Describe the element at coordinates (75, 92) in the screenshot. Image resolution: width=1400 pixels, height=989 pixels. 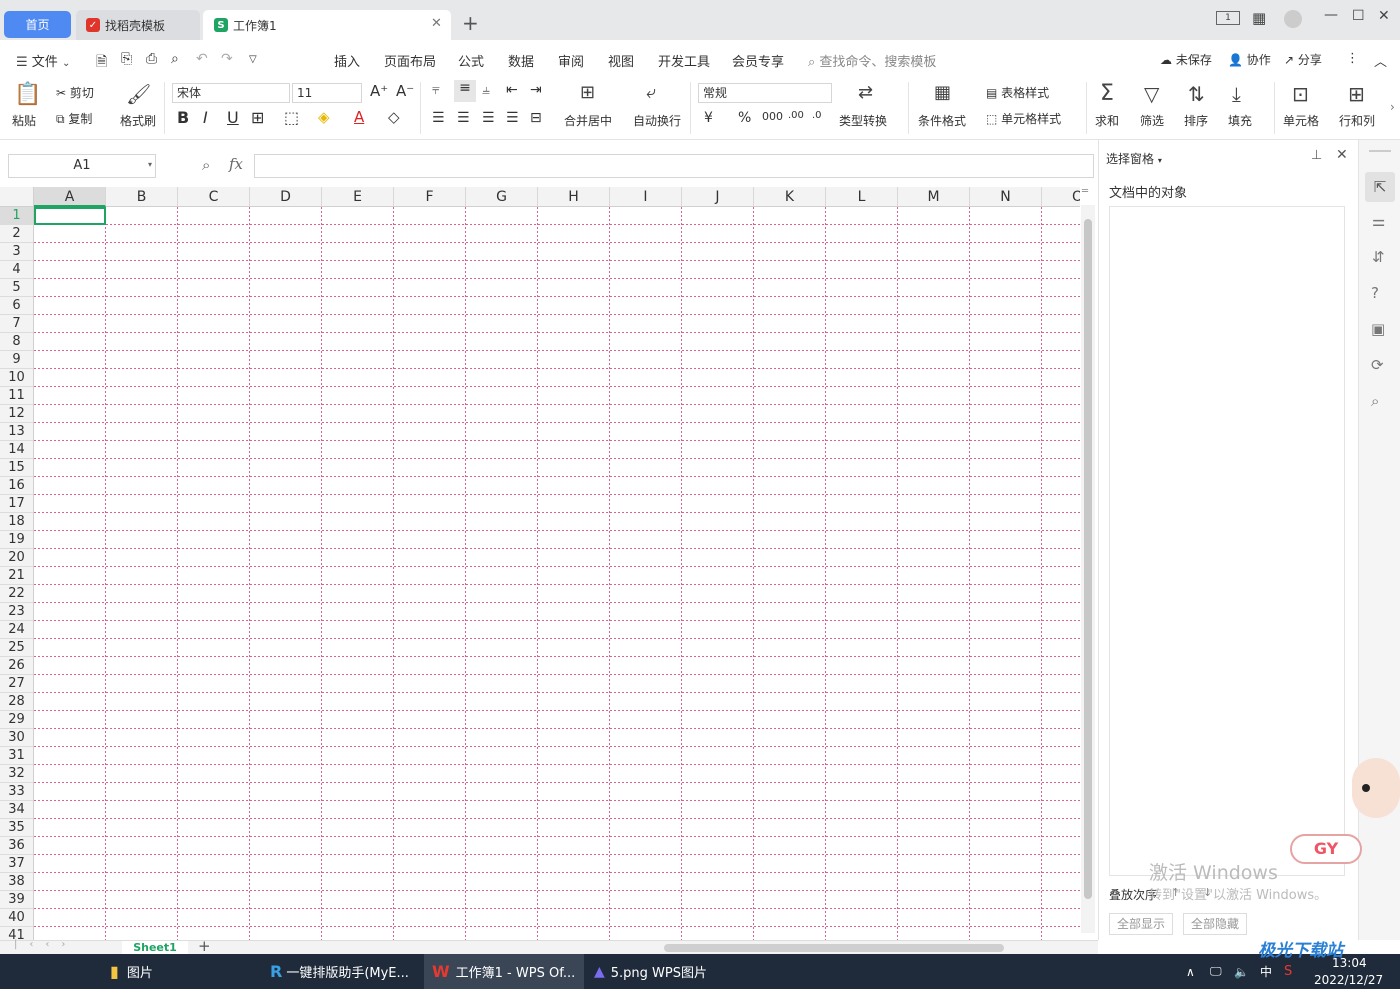
I see `cut-button: ✂ 剪切` at that location.